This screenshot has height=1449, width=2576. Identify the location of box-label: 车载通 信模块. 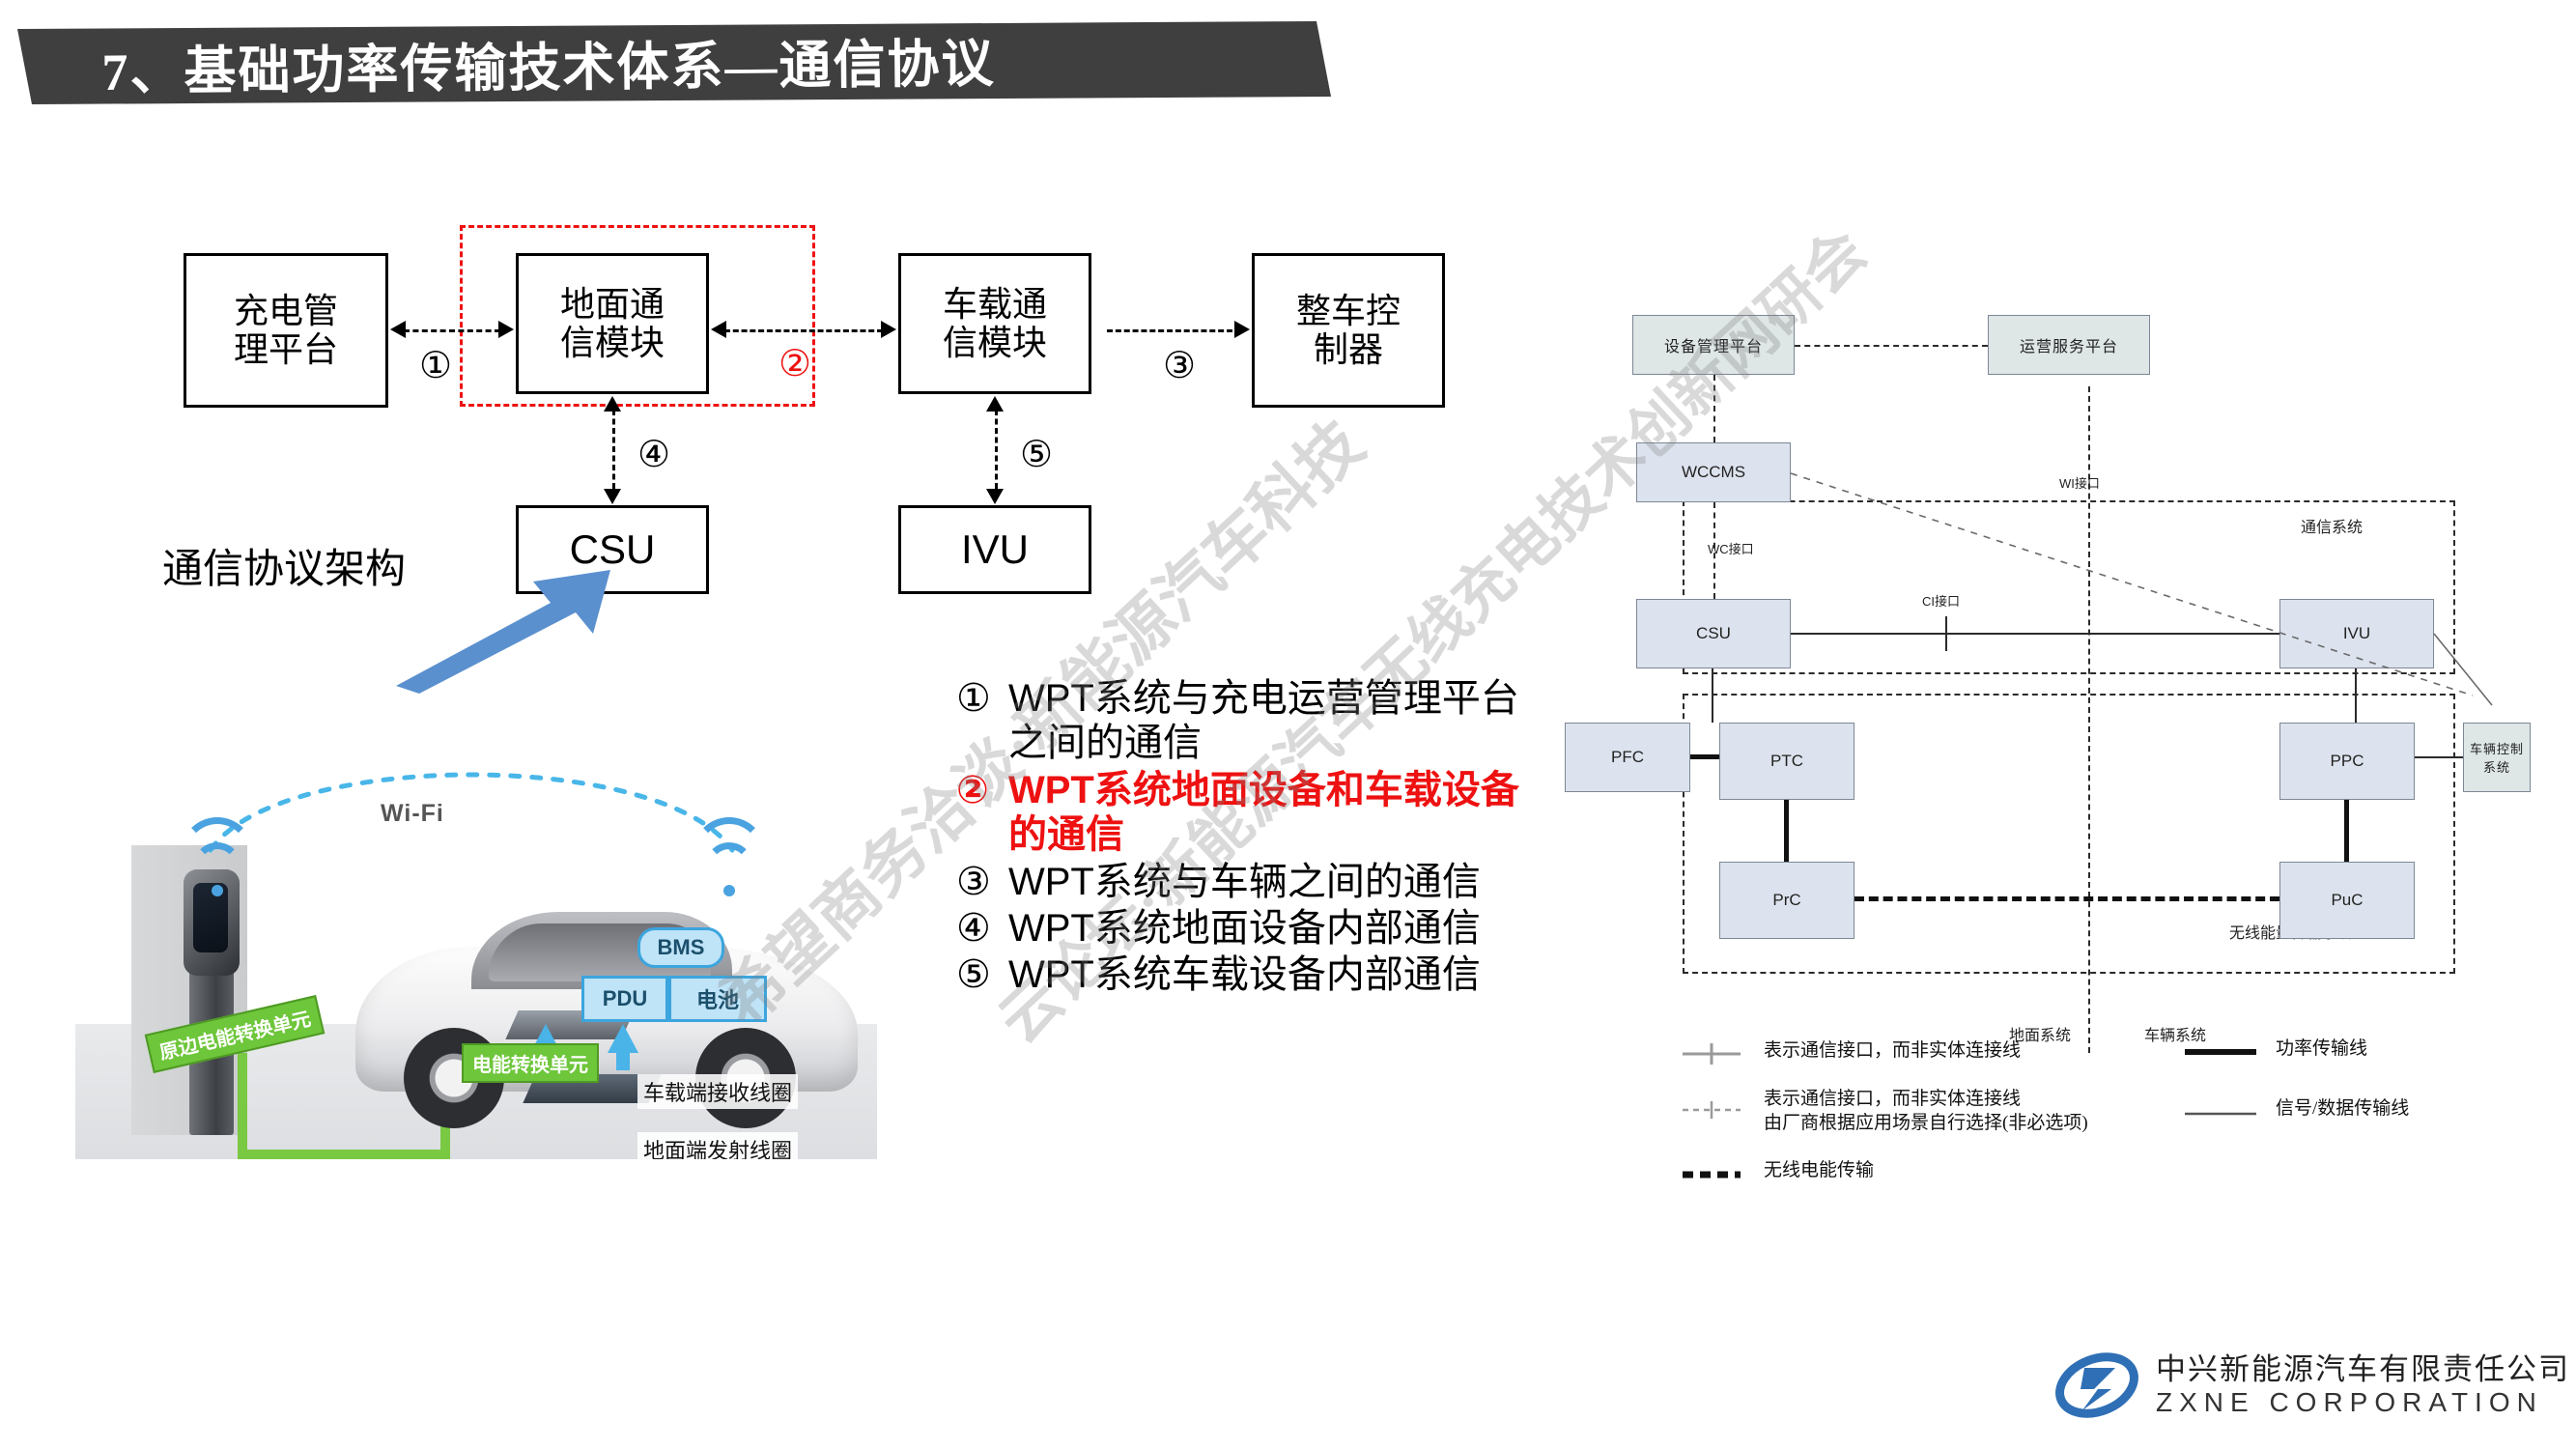
(994, 322).